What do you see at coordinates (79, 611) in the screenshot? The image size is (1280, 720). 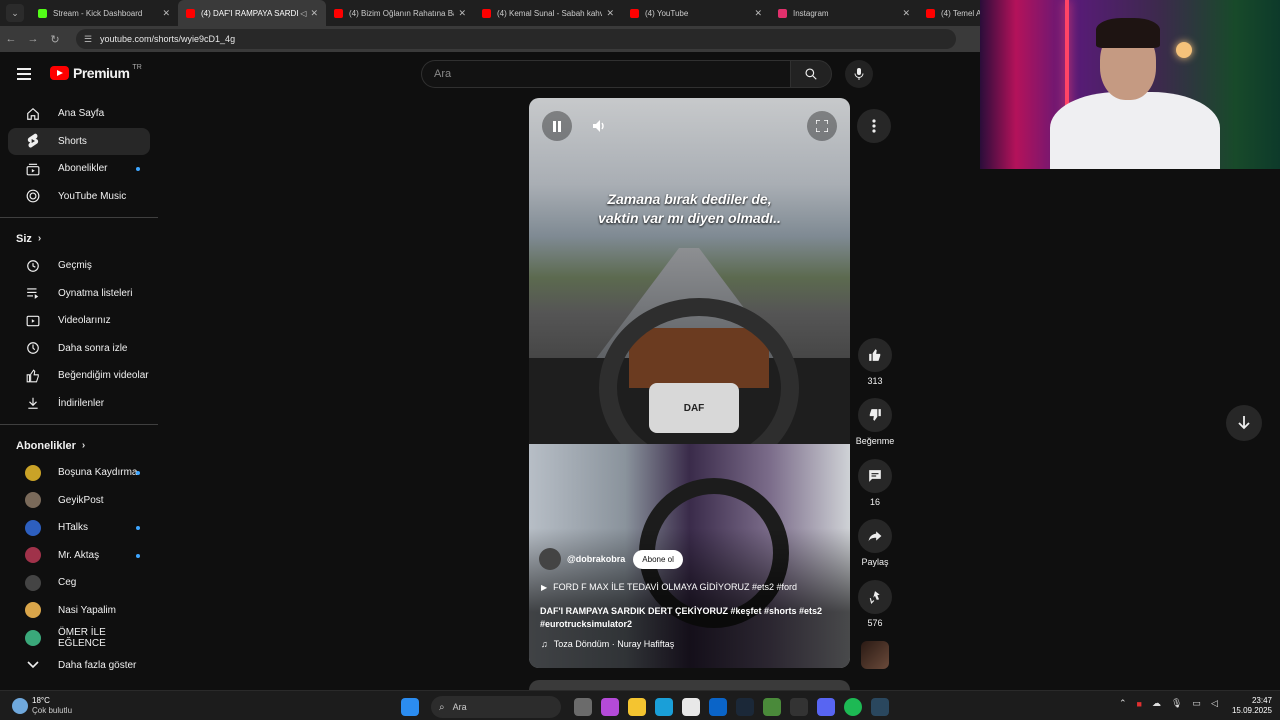 I see `sidebar-item: Nasi Yapalim` at bounding box center [79, 611].